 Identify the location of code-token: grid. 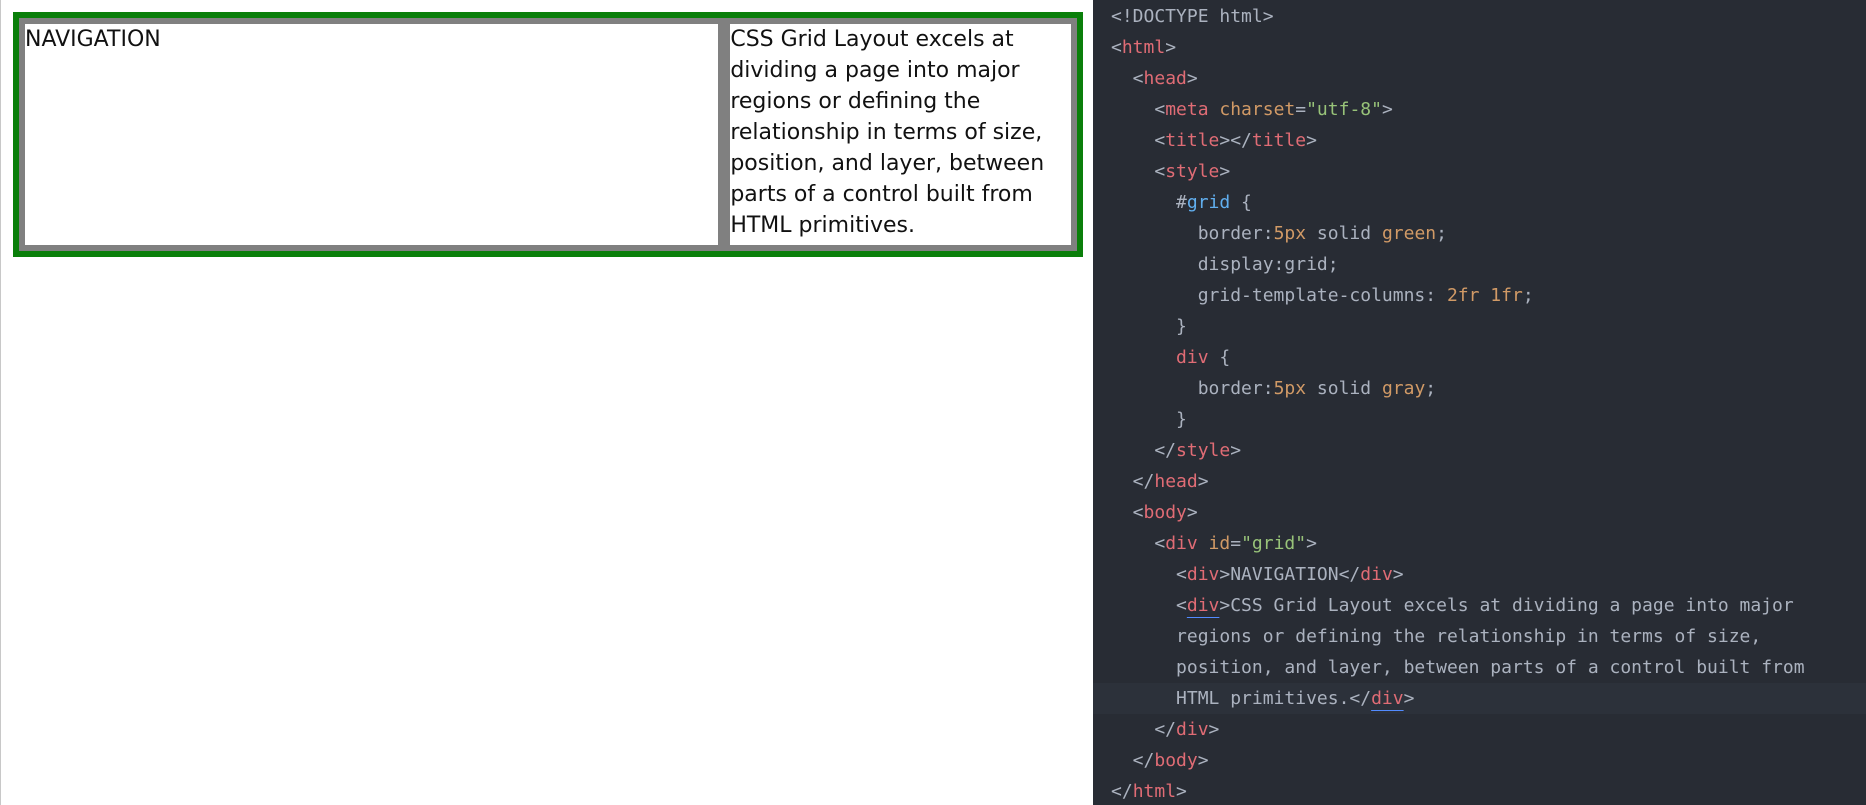
(1208, 202).